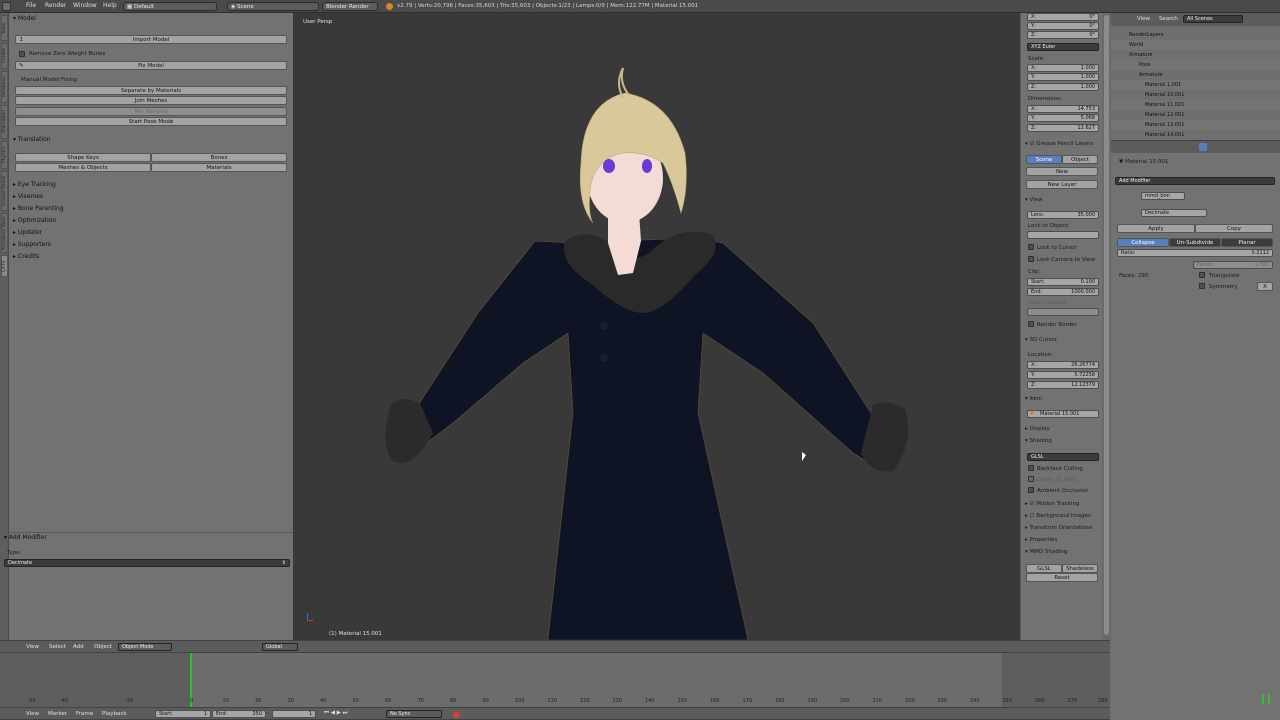 The image size is (1280, 720). What do you see at coordinates (4, 266) in the screenshot?
I see `tab-cats: CATS` at bounding box center [4, 266].